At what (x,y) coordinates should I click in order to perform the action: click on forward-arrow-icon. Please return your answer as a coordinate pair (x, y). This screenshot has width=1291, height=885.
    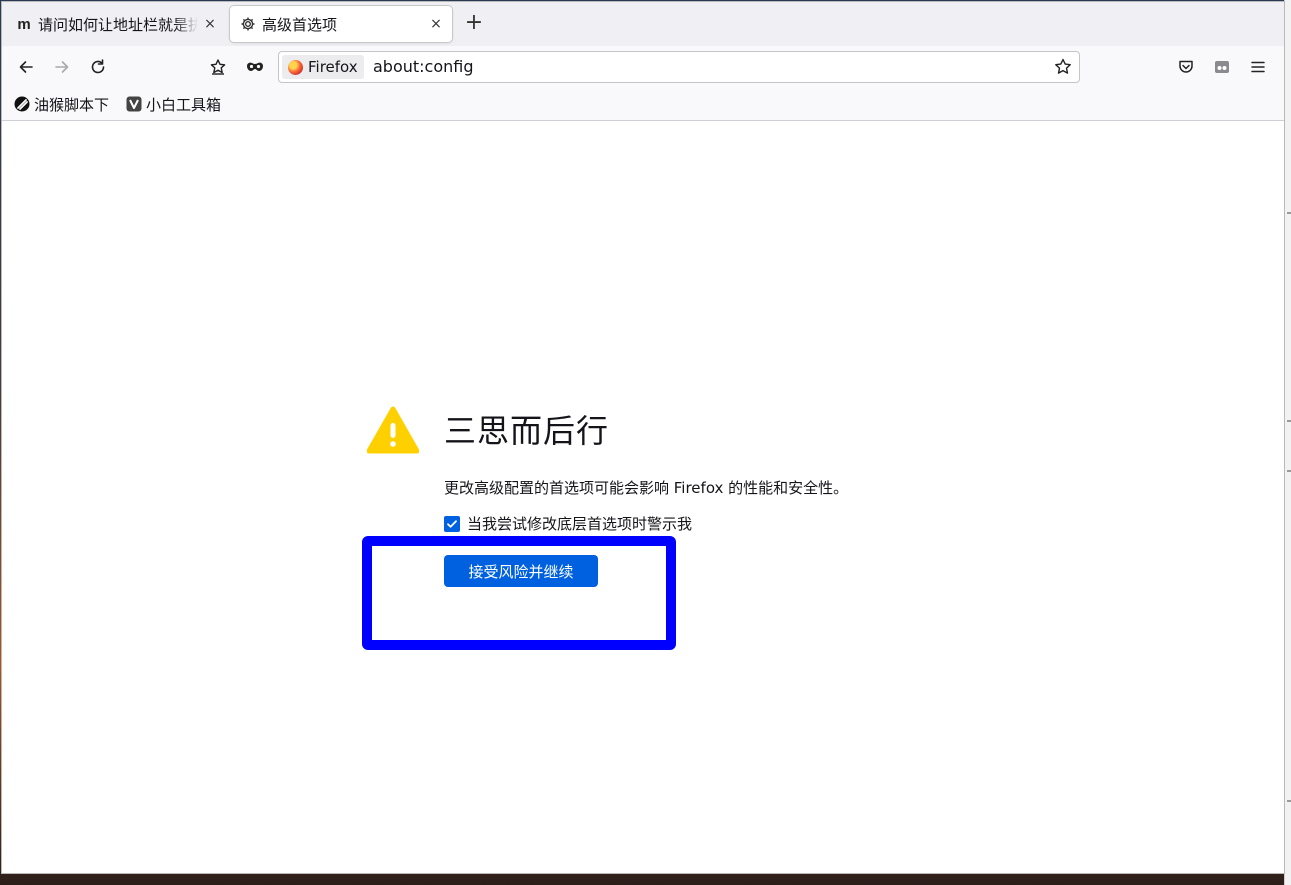
    Looking at the image, I should click on (62, 67).